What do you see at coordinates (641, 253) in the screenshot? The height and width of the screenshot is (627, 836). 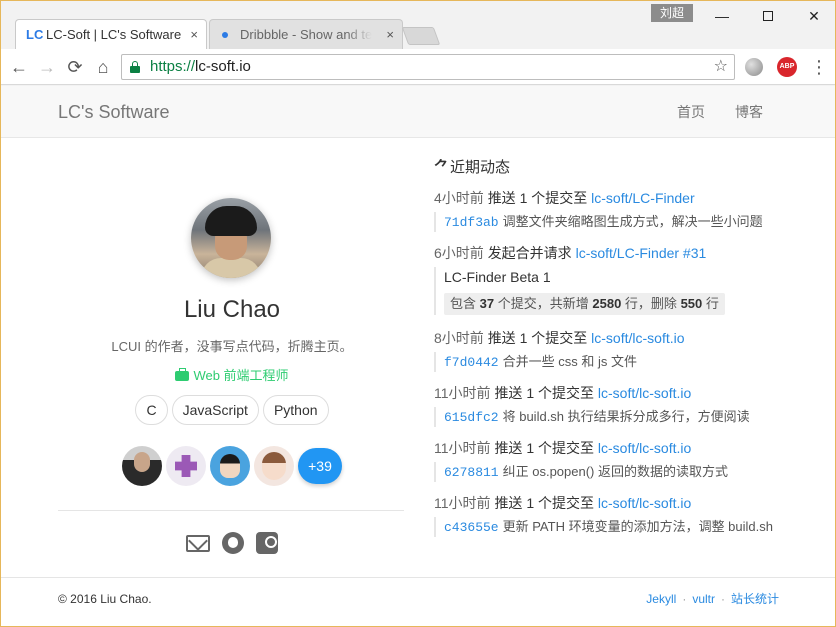 I see `pull-request-link: lc-soft/LC-Finder #31` at bounding box center [641, 253].